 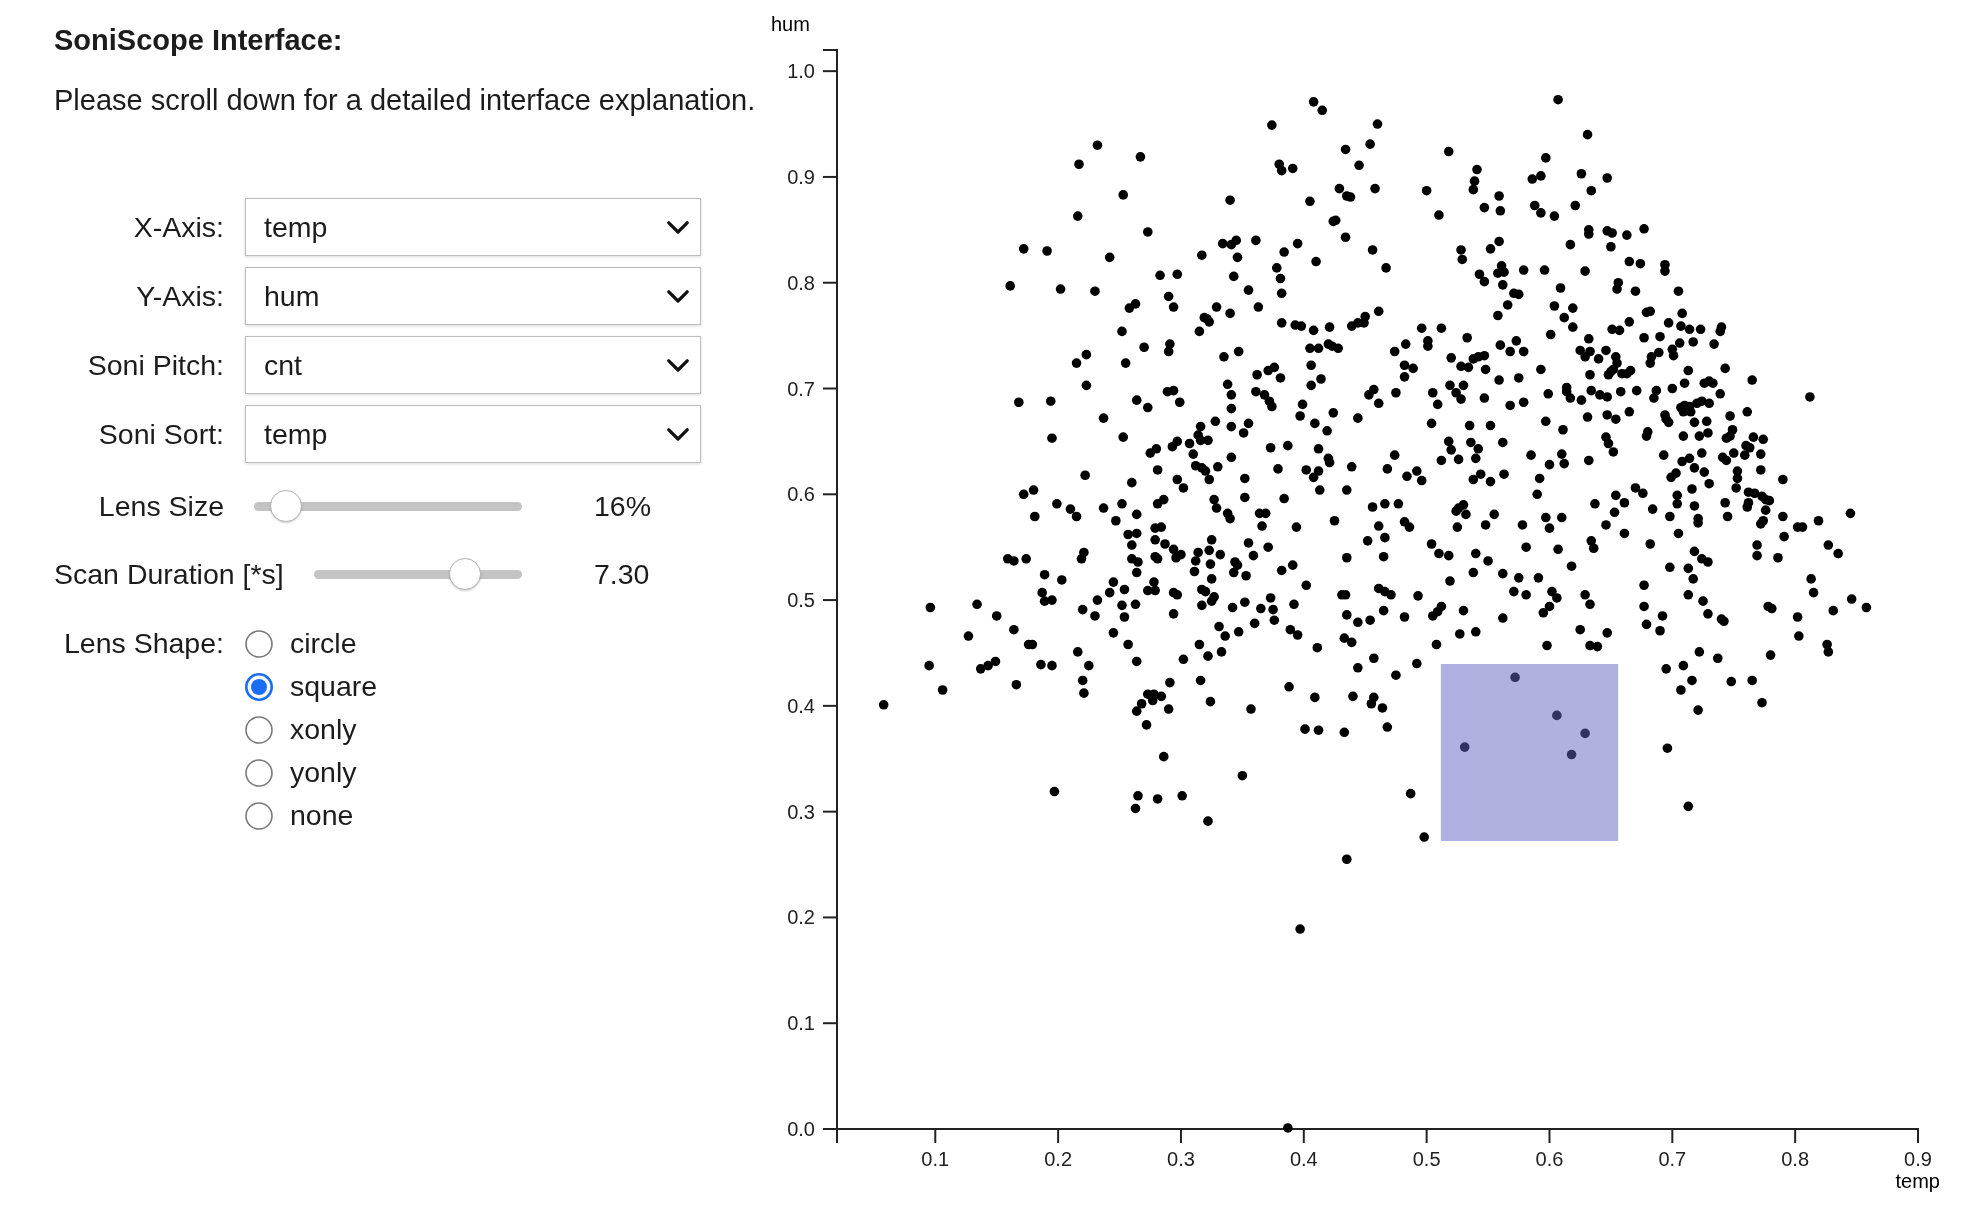 What do you see at coordinates (160, 434) in the screenshot?
I see `field-label: Soni Sort:` at bounding box center [160, 434].